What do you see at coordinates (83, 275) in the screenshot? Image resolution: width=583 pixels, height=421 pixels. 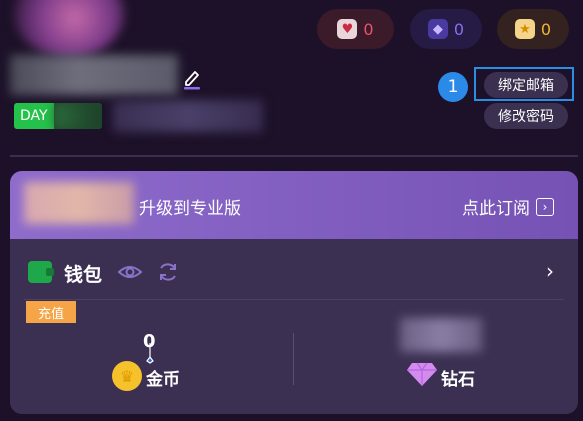 I see `wallet-title: 钱包` at bounding box center [83, 275].